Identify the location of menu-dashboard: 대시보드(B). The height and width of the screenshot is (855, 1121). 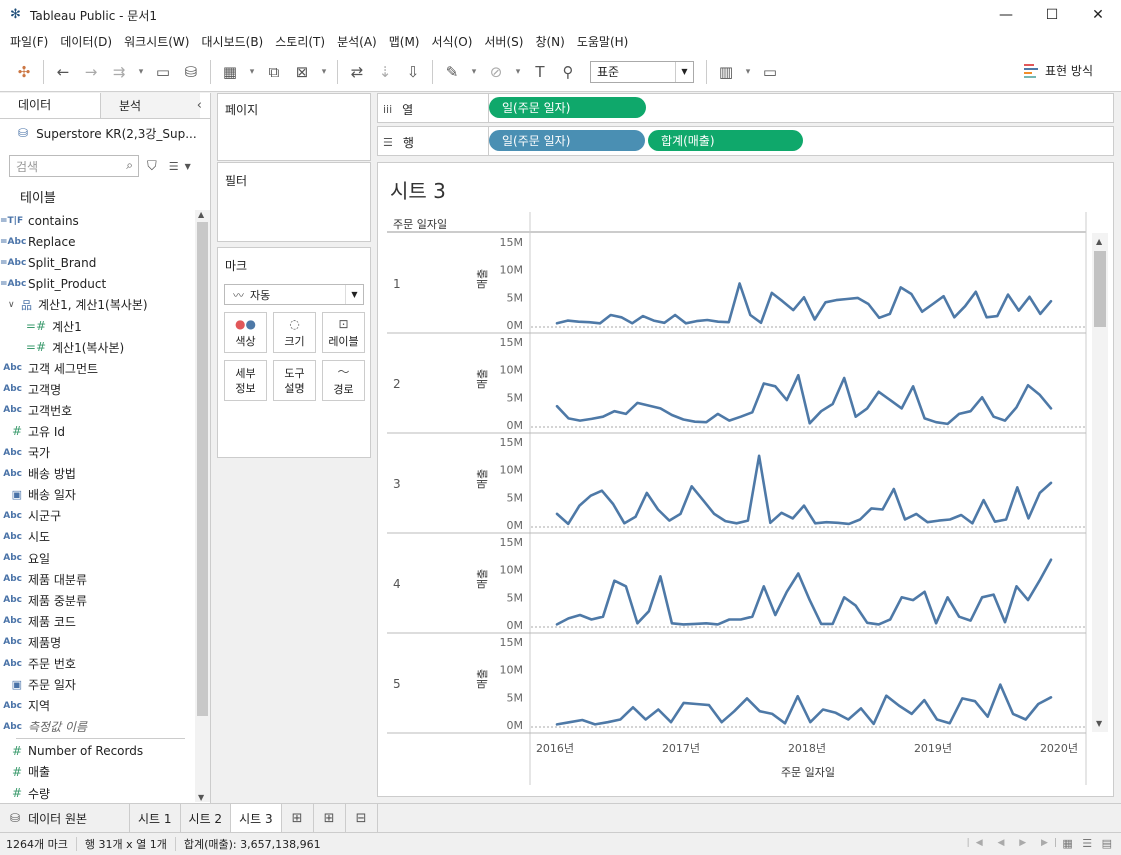
(232, 41).